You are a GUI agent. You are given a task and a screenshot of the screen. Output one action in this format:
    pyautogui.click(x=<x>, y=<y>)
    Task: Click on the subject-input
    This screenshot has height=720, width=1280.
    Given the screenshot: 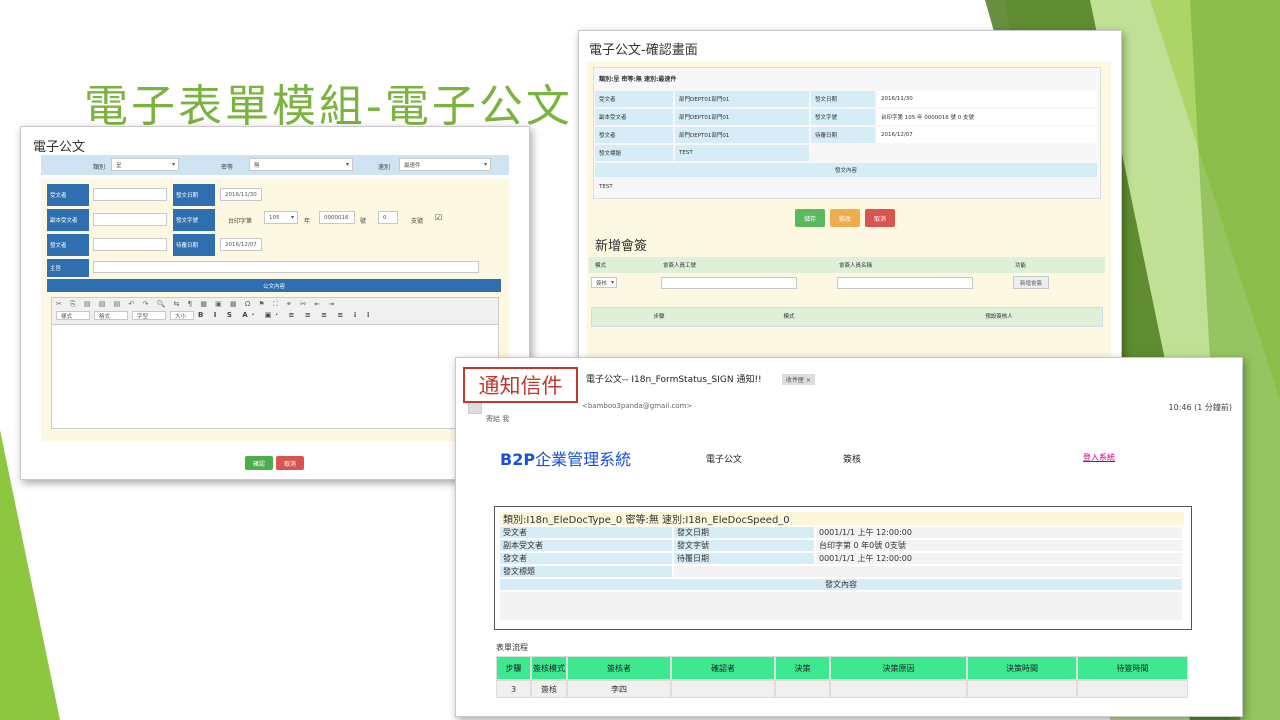 What is the action you would take?
    pyautogui.click(x=286, y=267)
    